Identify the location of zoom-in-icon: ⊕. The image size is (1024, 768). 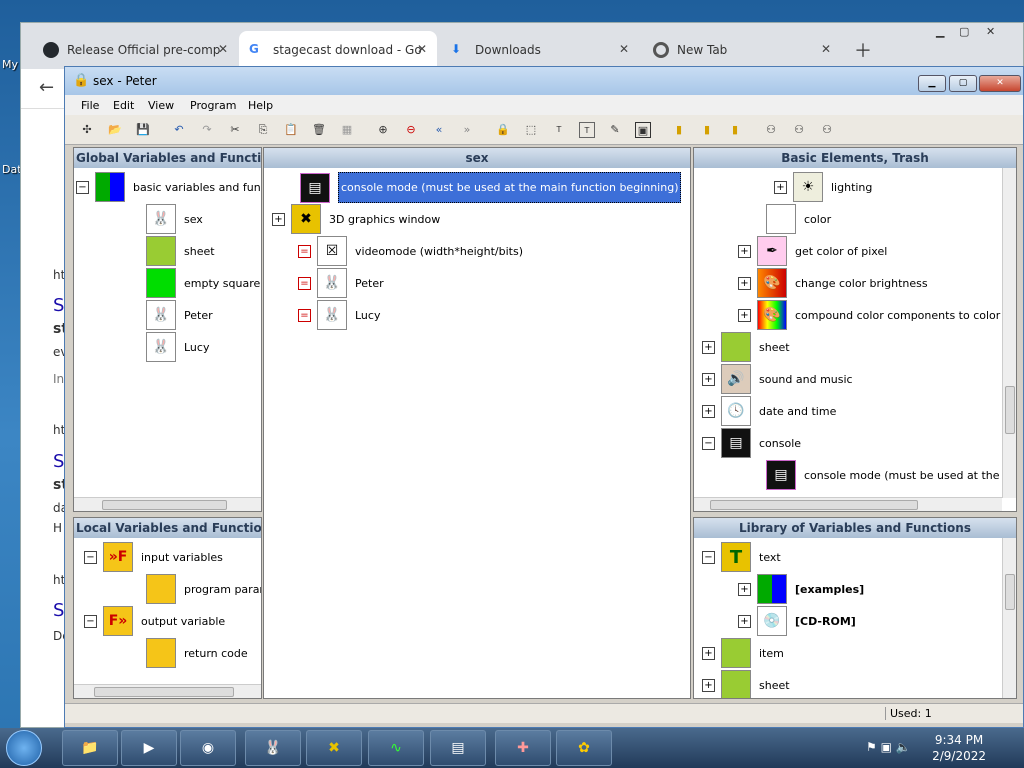
(383, 130).